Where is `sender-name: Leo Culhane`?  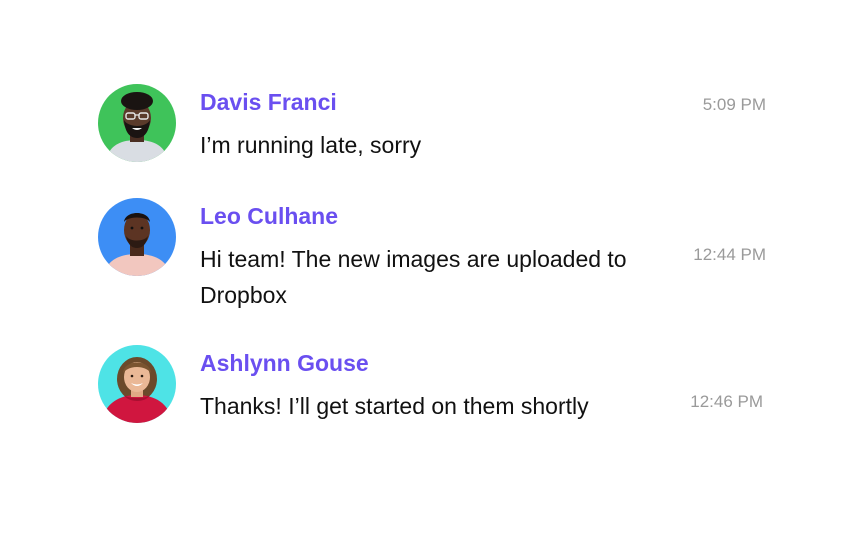
sender-name: Leo Culhane is located at coordinates (269, 216).